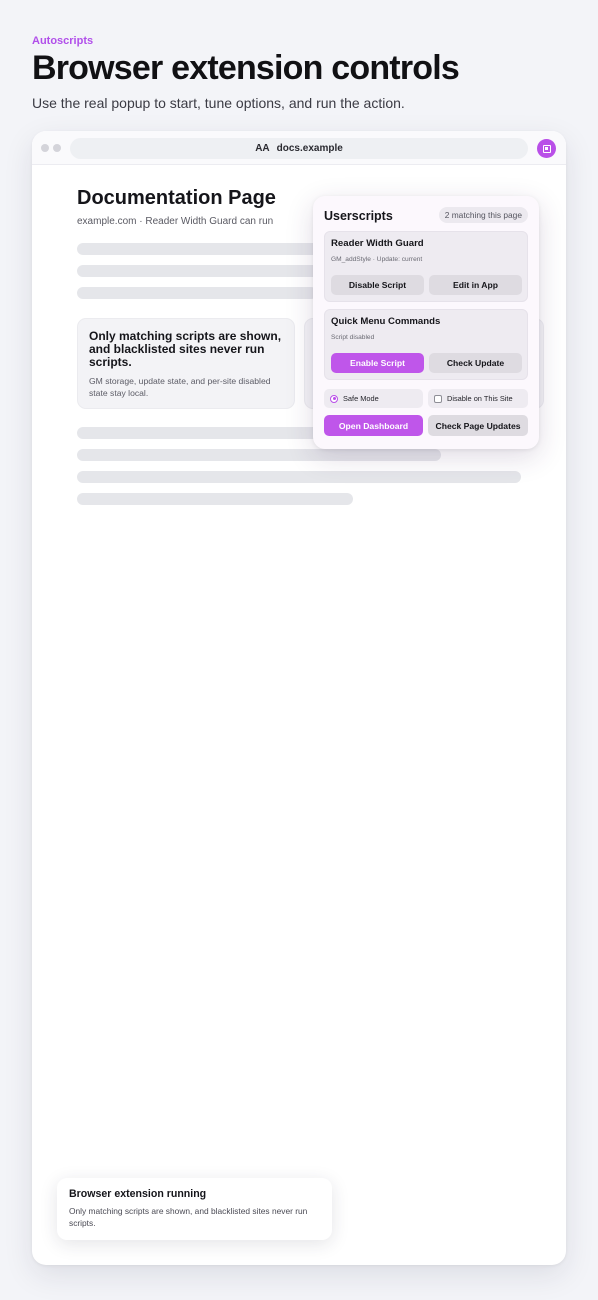 This screenshot has width=598, height=1300. Describe the element at coordinates (373, 425) in the screenshot. I see `open-dashboard-button: Open Dashboard` at that location.